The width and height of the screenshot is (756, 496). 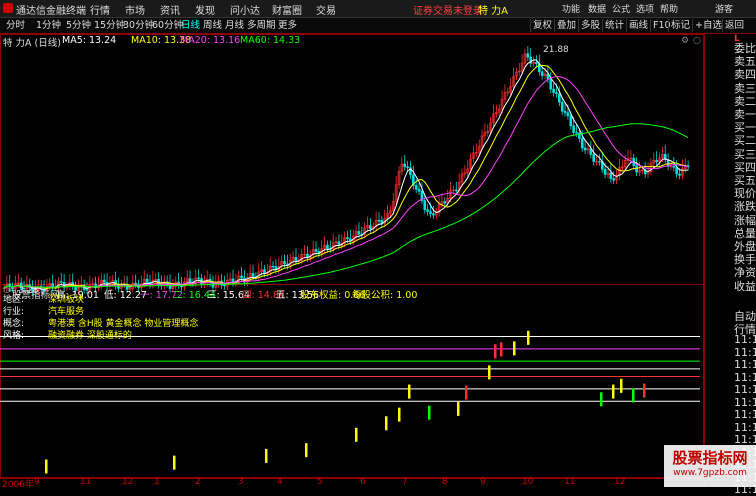 What do you see at coordinates (542, 25) in the screenshot?
I see `adjust-button: 复权` at bounding box center [542, 25].